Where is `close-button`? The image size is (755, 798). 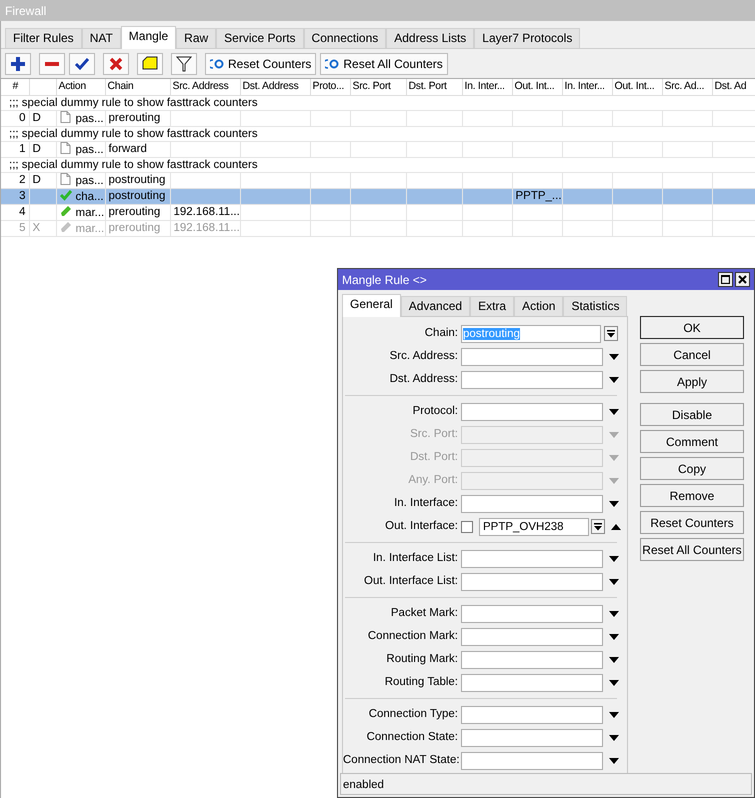 close-button is located at coordinates (742, 279).